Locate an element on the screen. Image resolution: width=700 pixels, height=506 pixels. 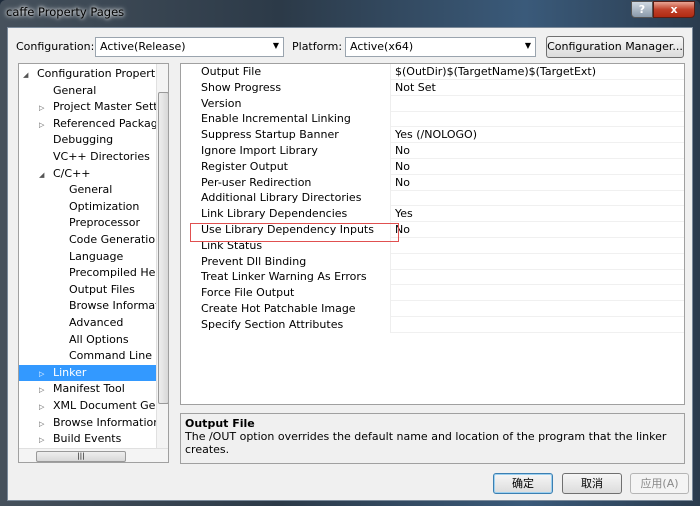
tree-vertical-scrollbar is located at coordinates (162, 256).